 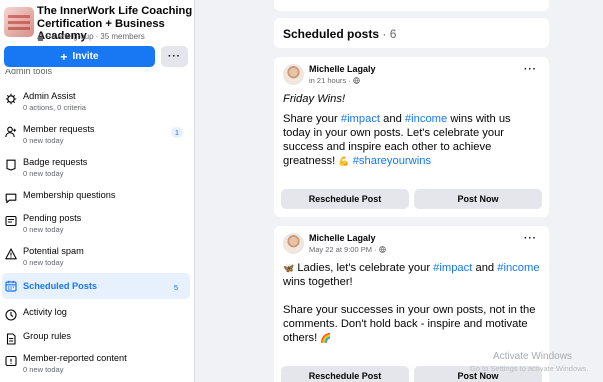 I want to click on post-time: in 21 hours ·, so click(x=334, y=80).